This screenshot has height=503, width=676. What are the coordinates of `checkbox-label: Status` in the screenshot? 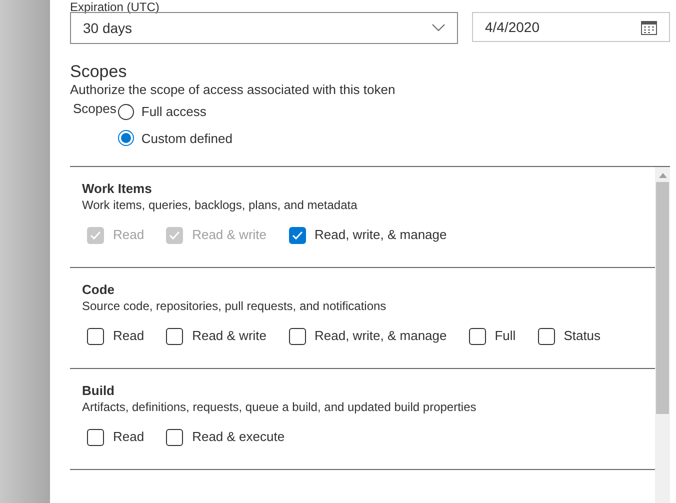 It's located at (582, 336).